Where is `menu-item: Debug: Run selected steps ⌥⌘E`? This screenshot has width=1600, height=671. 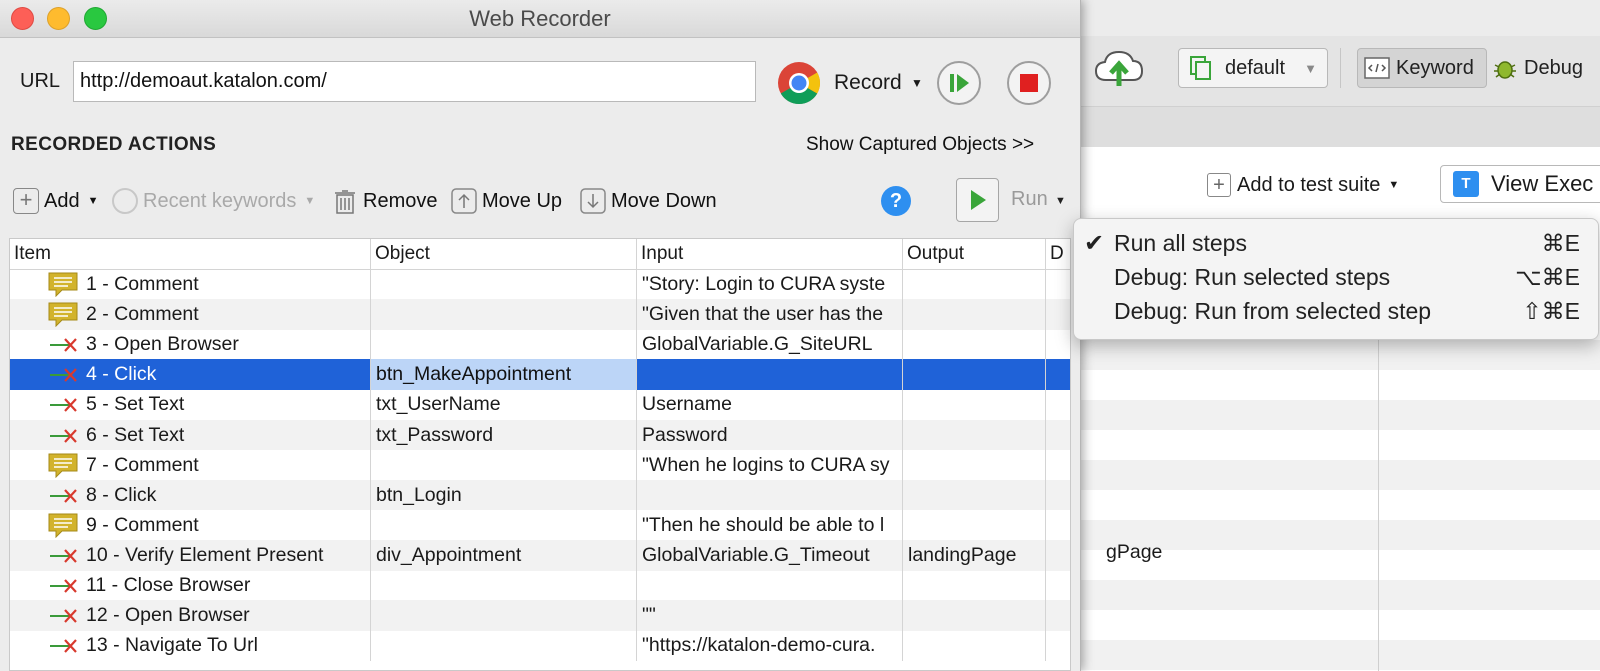
menu-item: Debug: Run selected steps ⌥⌘E is located at coordinates (1337, 278).